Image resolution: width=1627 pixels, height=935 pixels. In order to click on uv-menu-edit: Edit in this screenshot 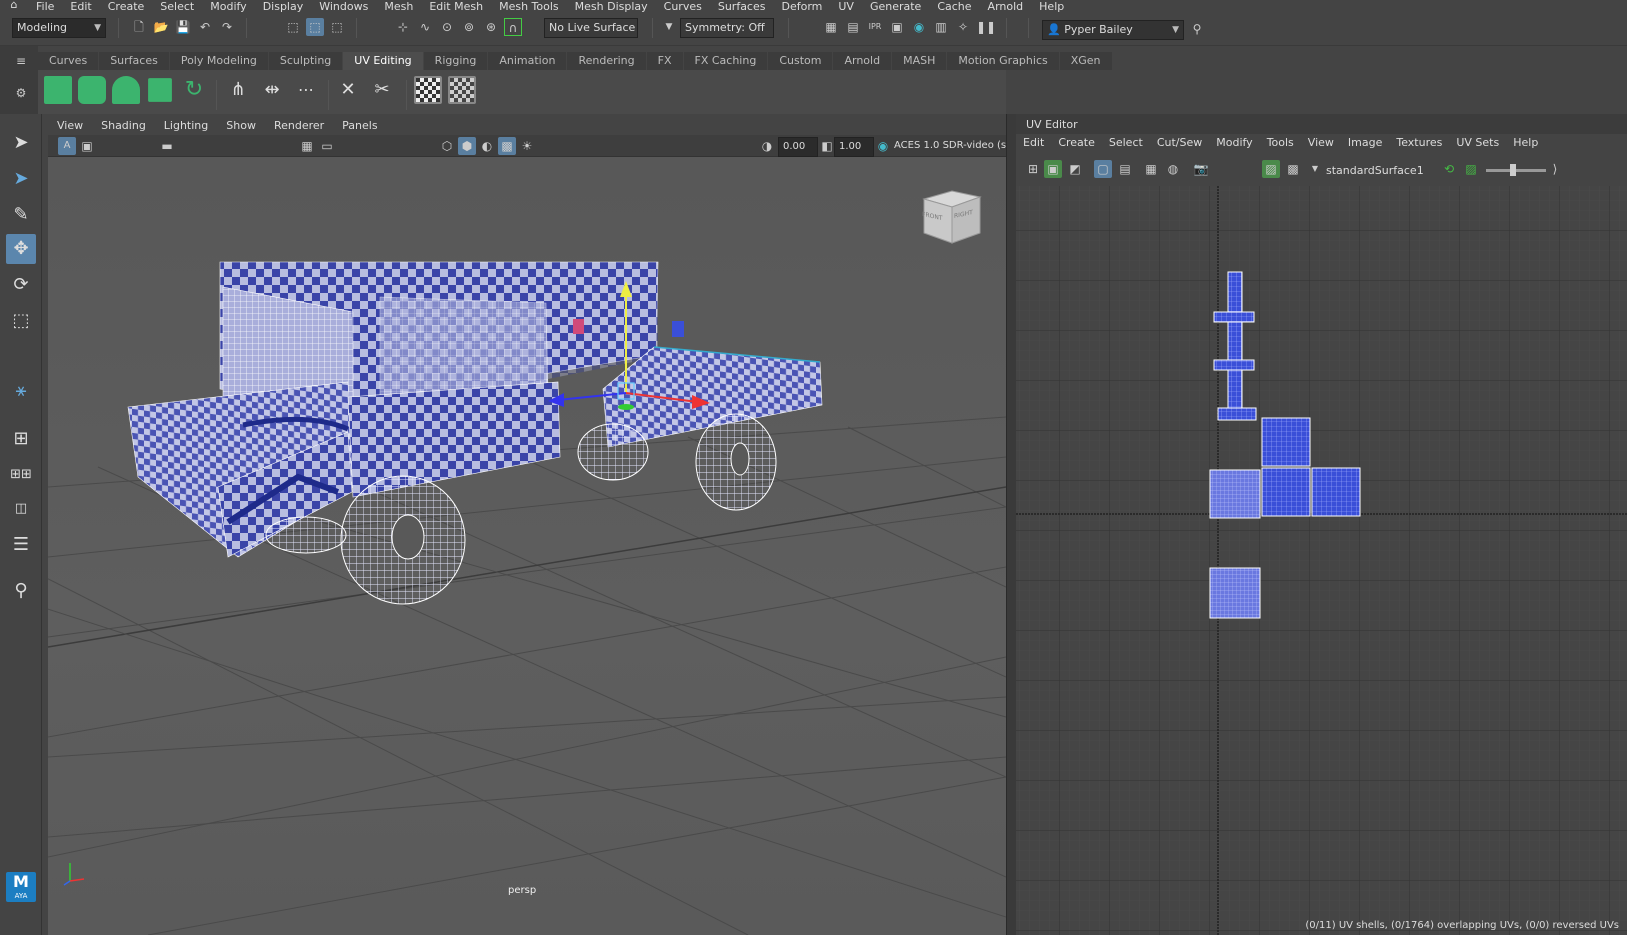, I will do `click(1033, 143)`.